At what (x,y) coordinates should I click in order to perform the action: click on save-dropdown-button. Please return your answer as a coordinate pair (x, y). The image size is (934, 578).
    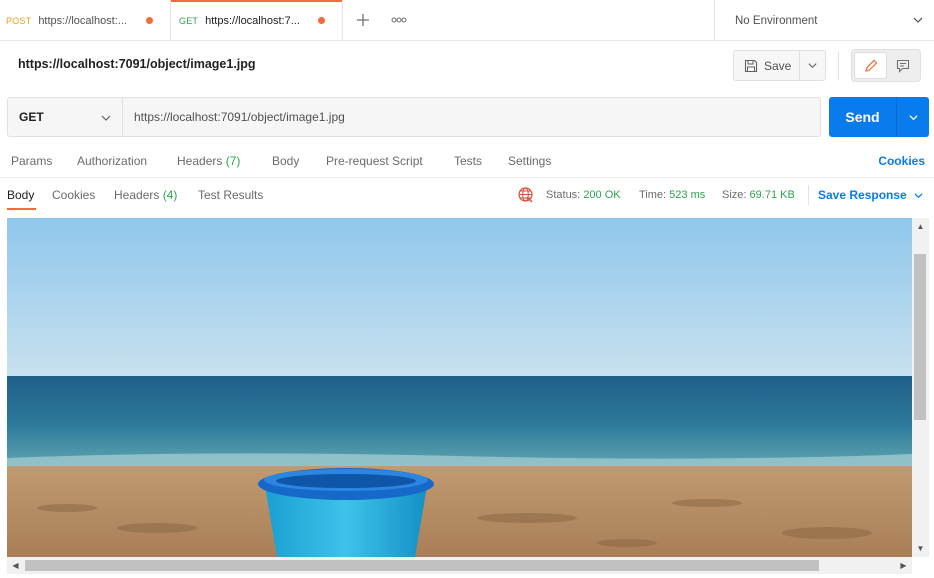
    Looking at the image, I should click on (812, 65).